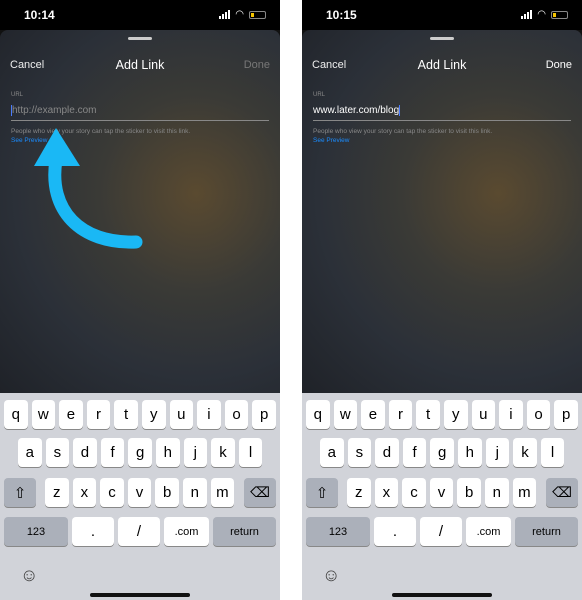 The image size is (582, 600). What do you see at coordinates (442, 65) in the screenshot?
I see `sheet-title: Add Link` at bounding box center [442, 65].